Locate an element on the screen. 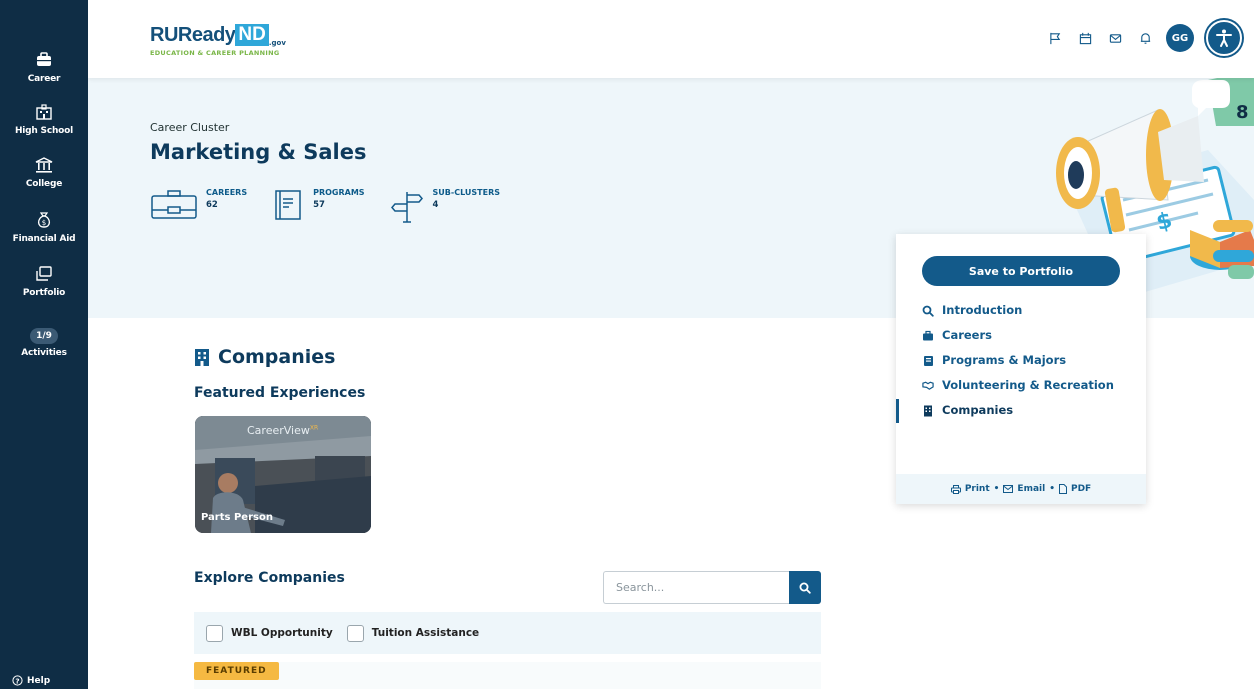  featured-badge: FEATURED is located at coordinates (236, 671).